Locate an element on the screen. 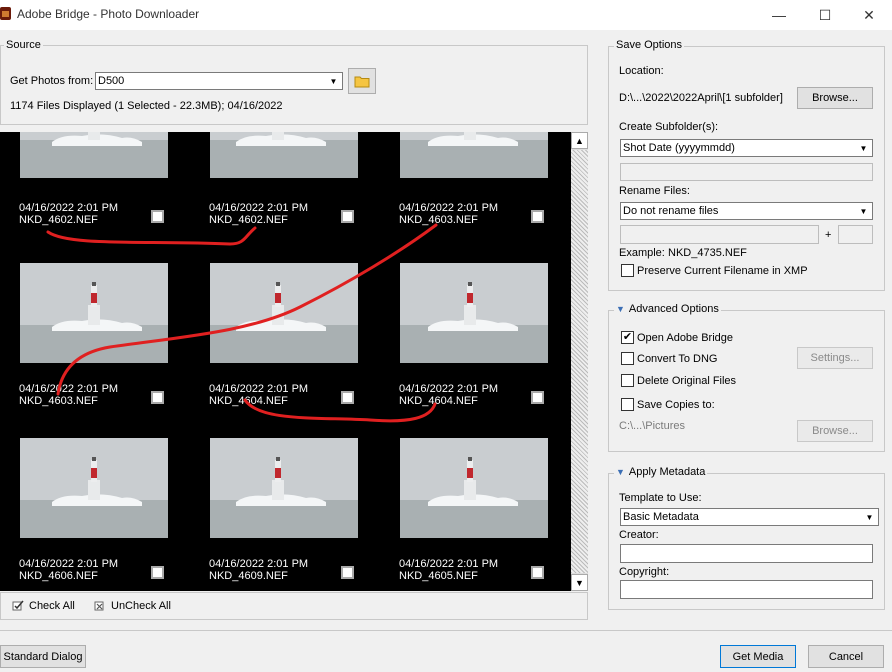  browse-folder-button is located at coordinates (362, 81).